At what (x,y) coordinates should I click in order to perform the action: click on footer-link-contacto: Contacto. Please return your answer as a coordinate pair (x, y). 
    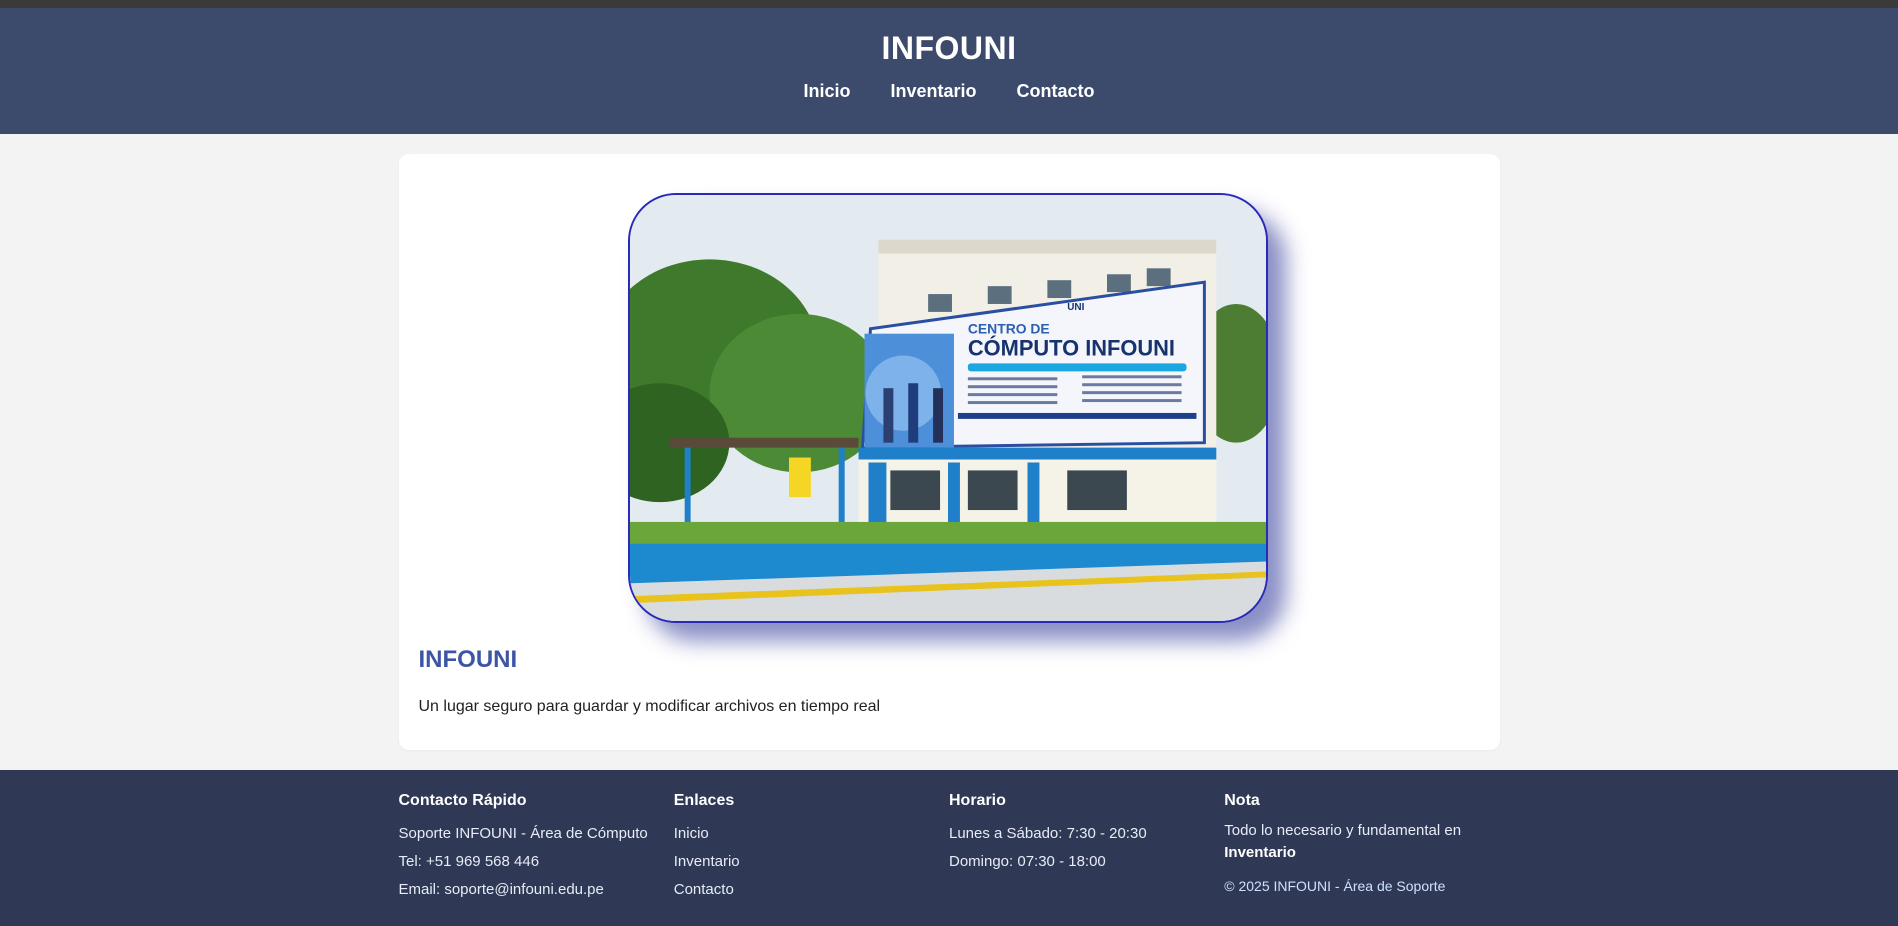
    Looking at the image, I should click on (811, 890).